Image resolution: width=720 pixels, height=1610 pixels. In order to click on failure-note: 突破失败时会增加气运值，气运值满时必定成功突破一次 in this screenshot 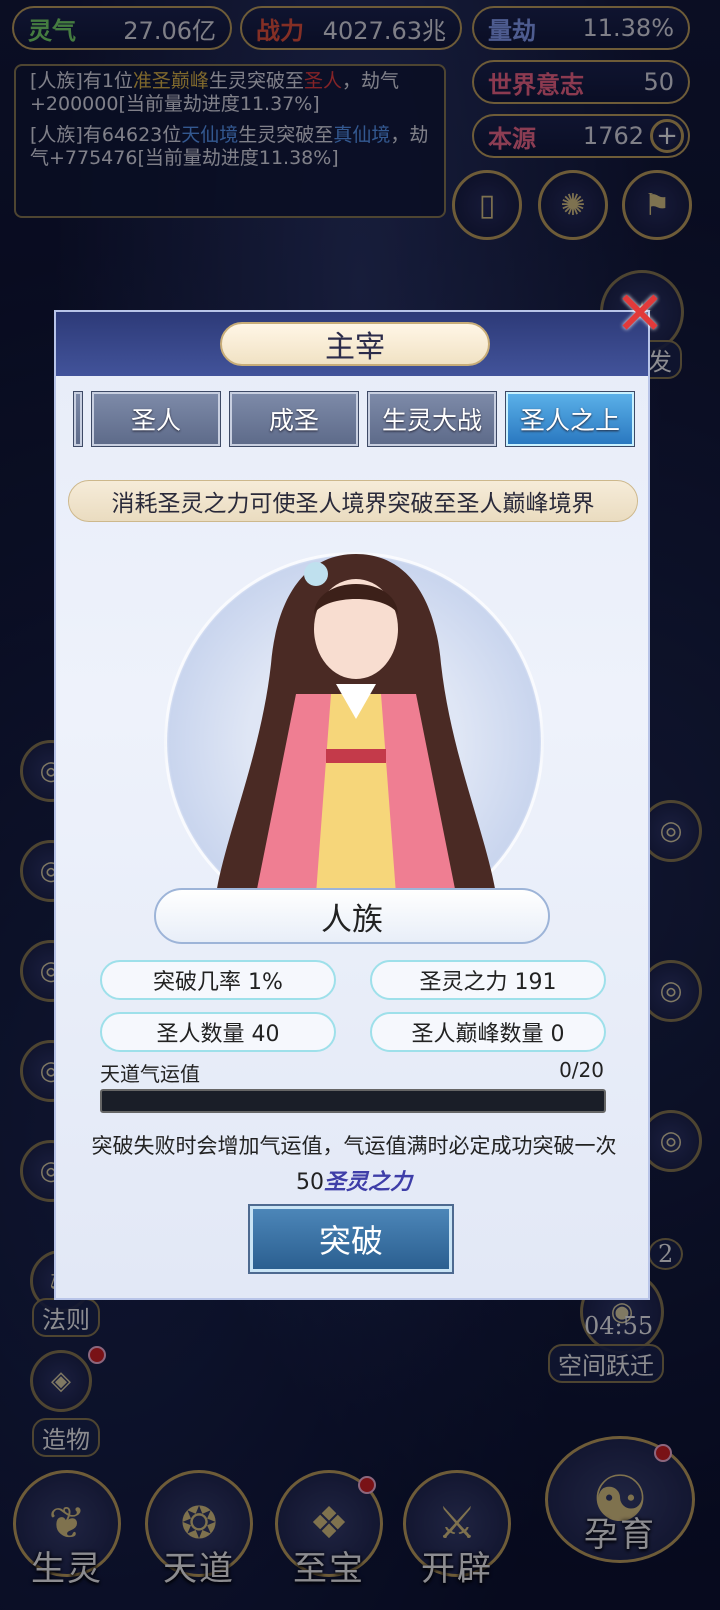, I will do `click(354, 1146)`.